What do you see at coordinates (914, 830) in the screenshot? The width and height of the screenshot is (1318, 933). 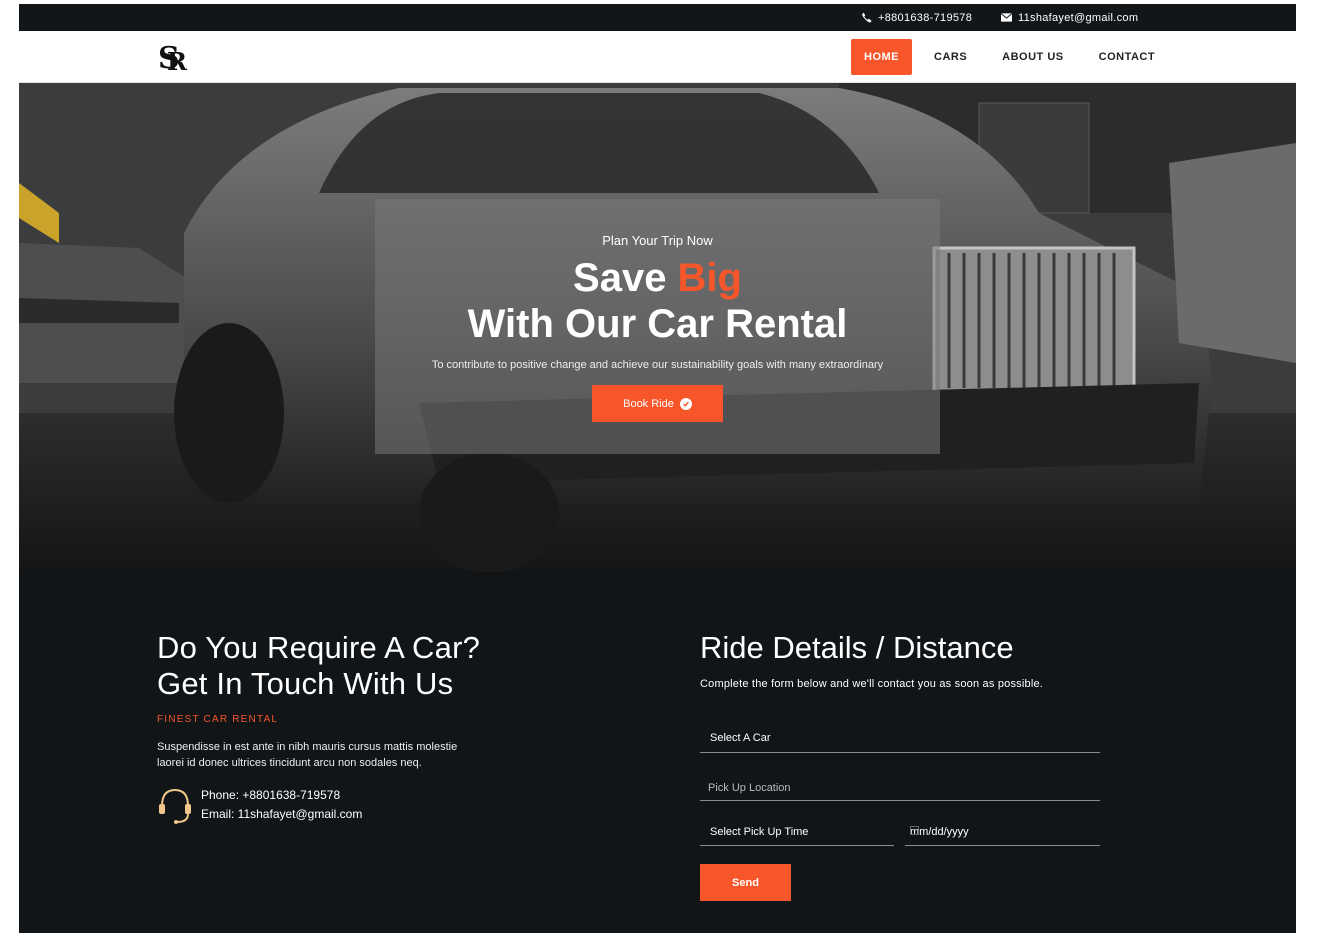 I see `calendar-icon` at bounding box center [914, 830].